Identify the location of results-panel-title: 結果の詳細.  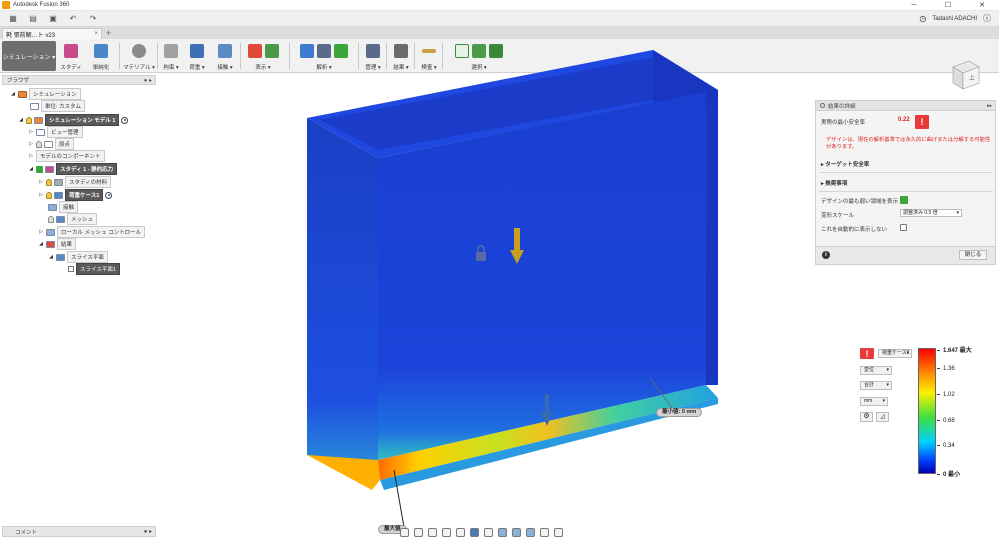
(842, 106).